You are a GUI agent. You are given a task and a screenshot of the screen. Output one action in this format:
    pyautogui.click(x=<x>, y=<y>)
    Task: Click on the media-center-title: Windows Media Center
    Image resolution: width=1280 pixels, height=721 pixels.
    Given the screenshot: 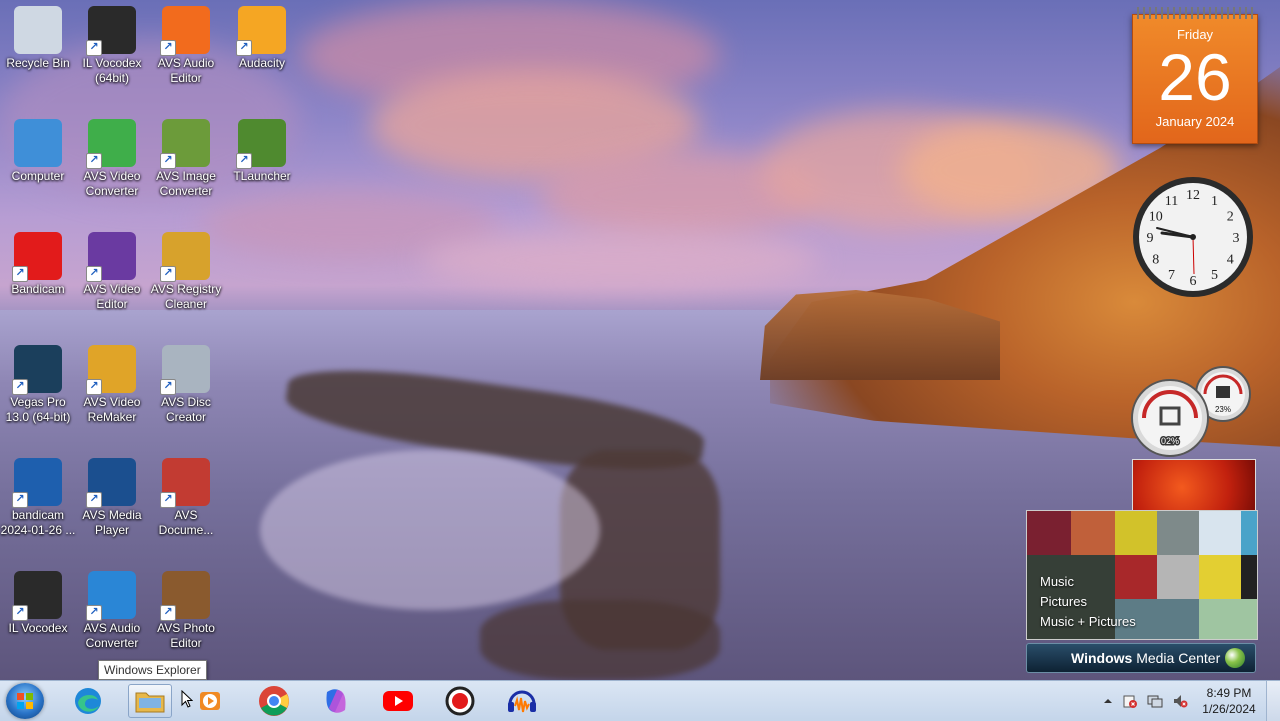 What is the action you would take?
    pyautogui.click(x=1146, y=658)
    